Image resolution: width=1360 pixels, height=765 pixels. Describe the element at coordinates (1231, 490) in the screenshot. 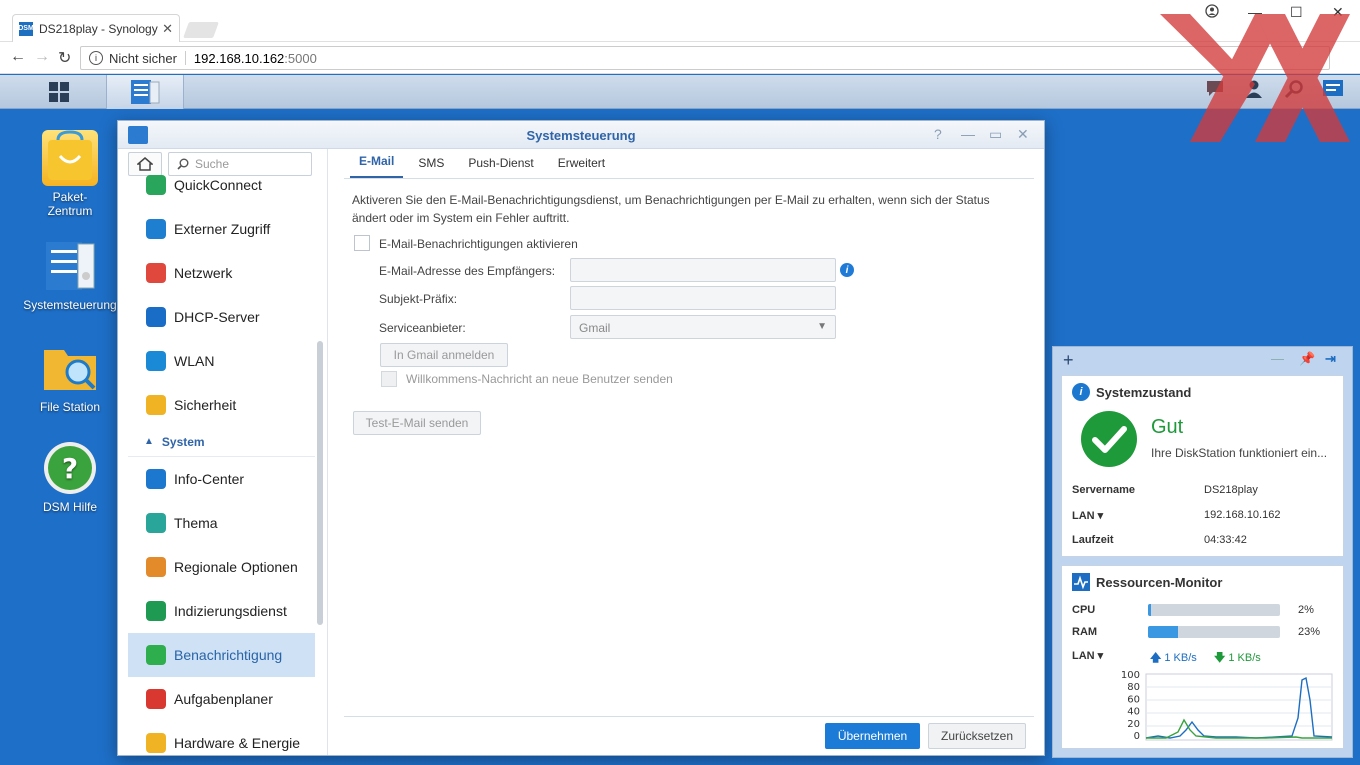

I see `server-name-value: DS218play` at that location.